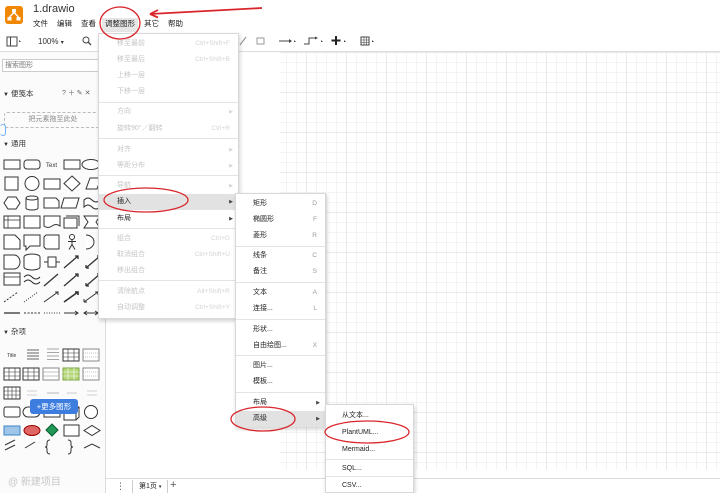  What do you see at coordinates (71, 262) in the screenshot?
I see `arrow-diagonal-shape` at bounding box center [71, 262].